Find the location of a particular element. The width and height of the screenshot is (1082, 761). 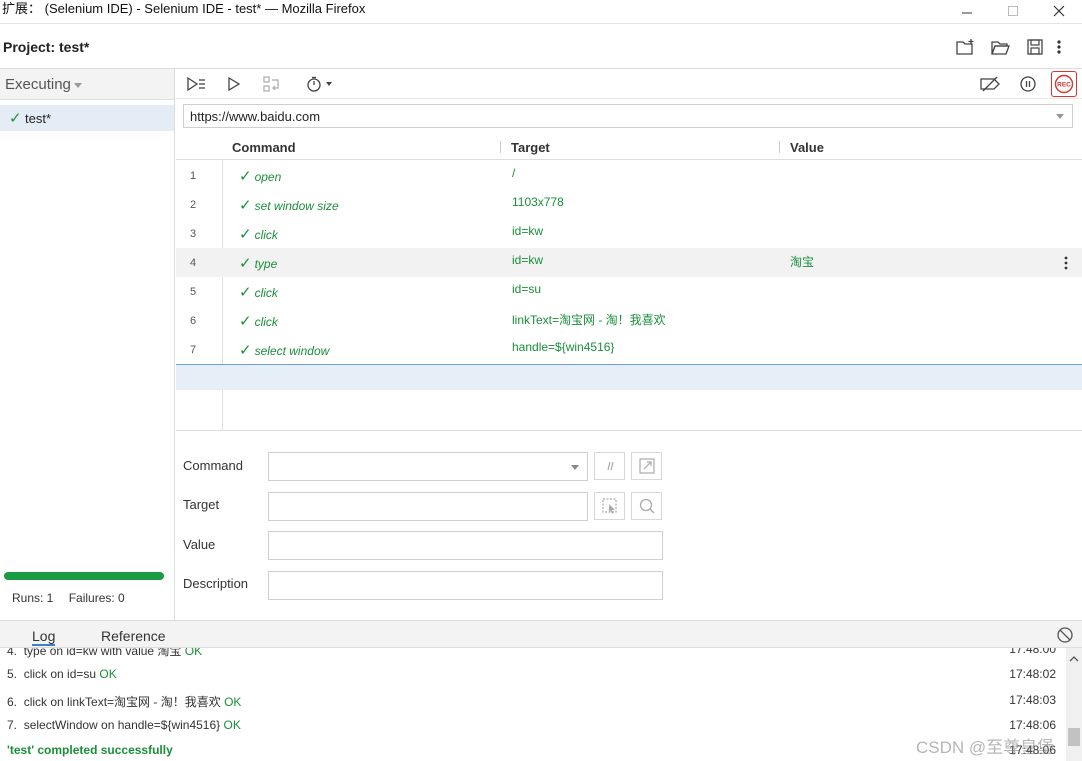

run-progress-bar is located at coordinates (84, 576).